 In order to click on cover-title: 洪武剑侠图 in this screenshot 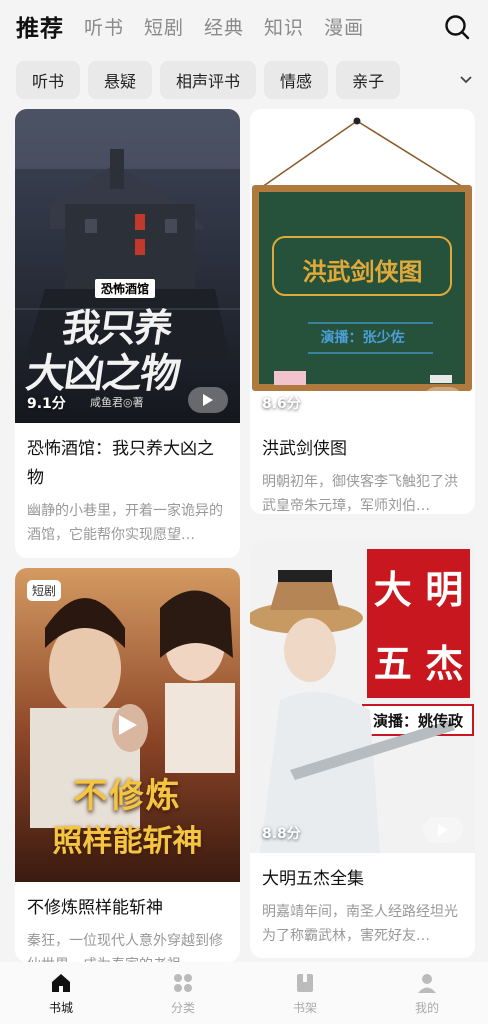, I will do `click(362, 272)`.